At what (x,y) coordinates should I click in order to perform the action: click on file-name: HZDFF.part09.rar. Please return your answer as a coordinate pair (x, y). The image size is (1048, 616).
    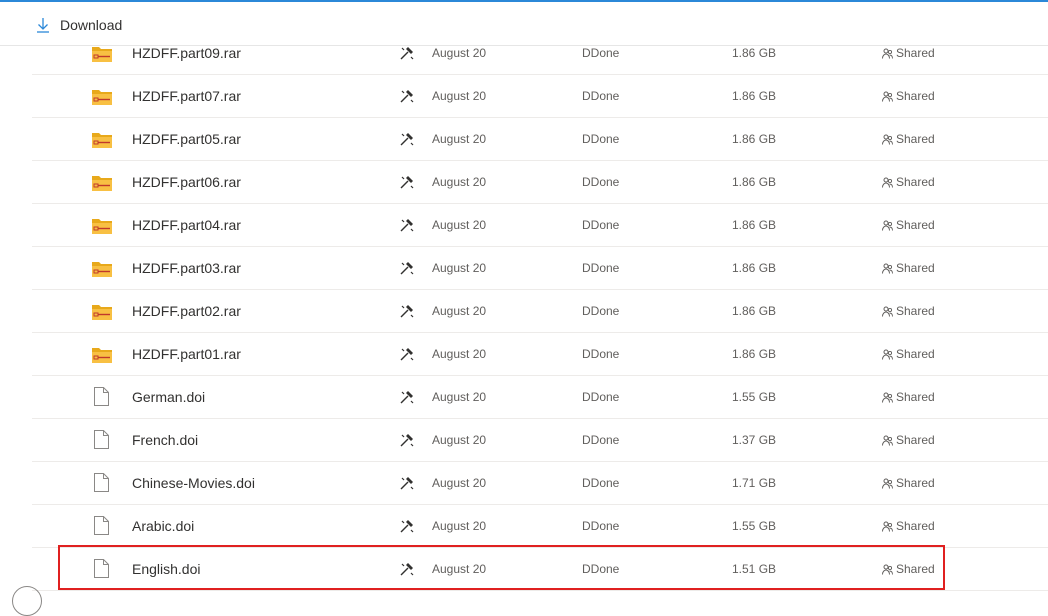
    Looking at the image, I should click on (186, 53).